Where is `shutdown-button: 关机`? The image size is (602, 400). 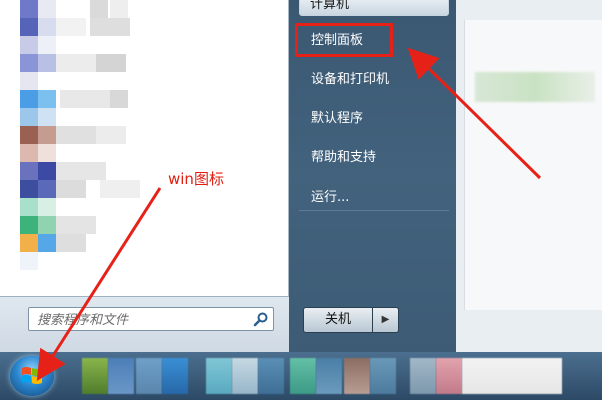 shutdown-button: 关机 is located at coordinates (338, 320).